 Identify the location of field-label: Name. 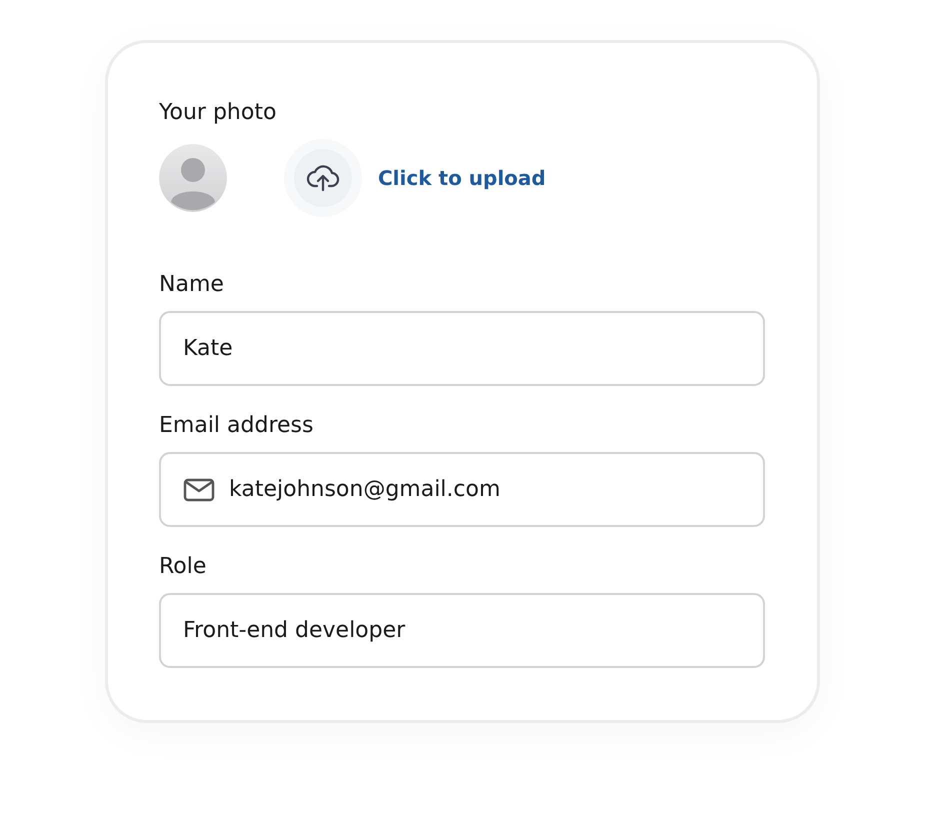
(192, 285).